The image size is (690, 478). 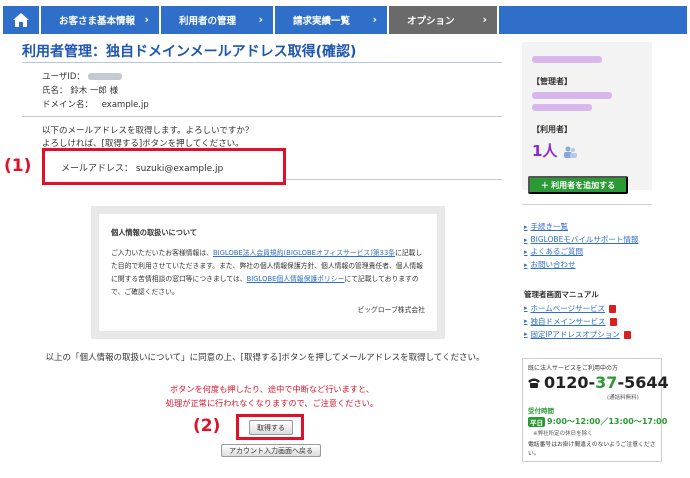 What do you see at coordinates (304, 253) in the screenshot?
I see `member-terms-link: BIGLOBE法人会員規約(BIGLOBEオフィスサービス)第33条` at bounding box center [304, 253].